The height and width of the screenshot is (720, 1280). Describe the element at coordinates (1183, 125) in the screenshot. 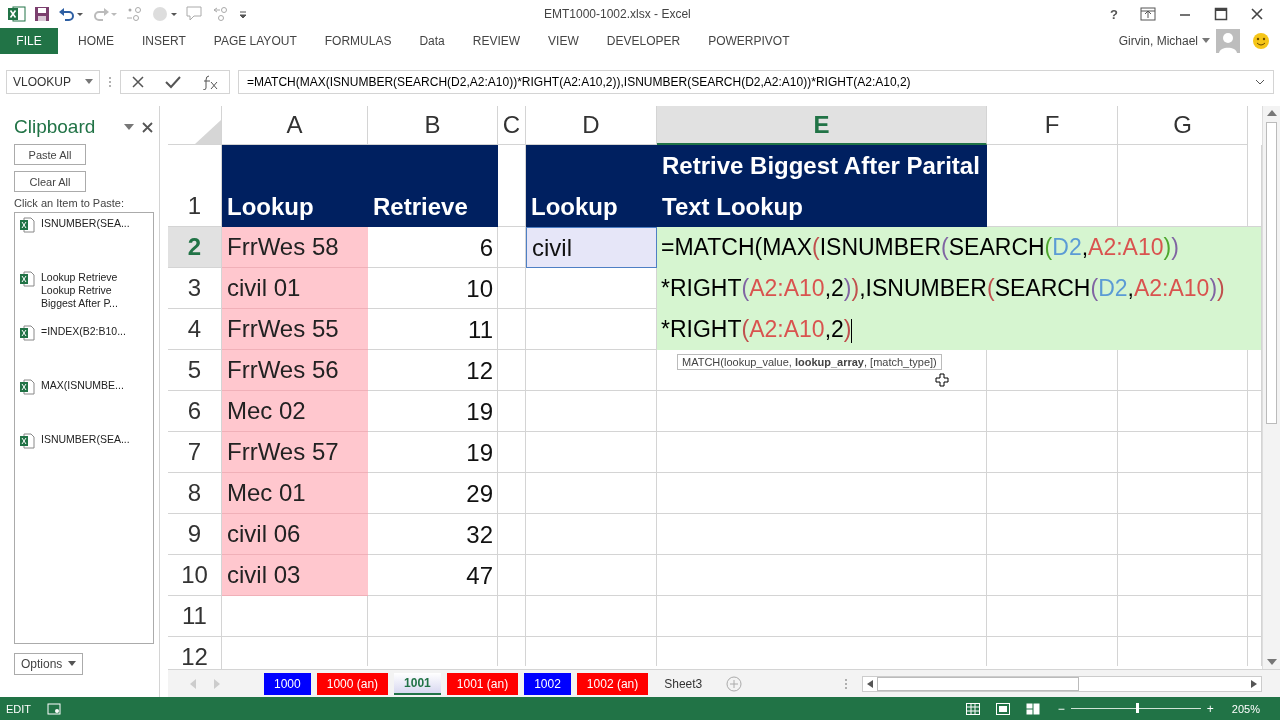

I see `column-header: G` at that location.